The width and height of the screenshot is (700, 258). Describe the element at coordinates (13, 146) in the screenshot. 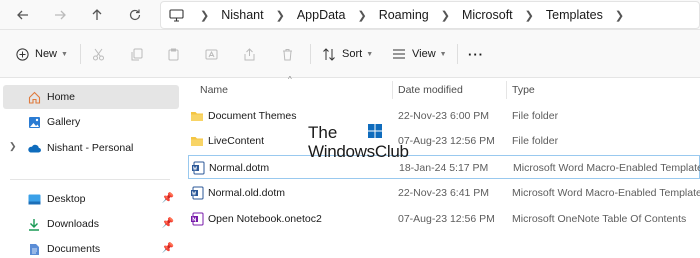

I see `chevron-right-icon: ❯` at that location.